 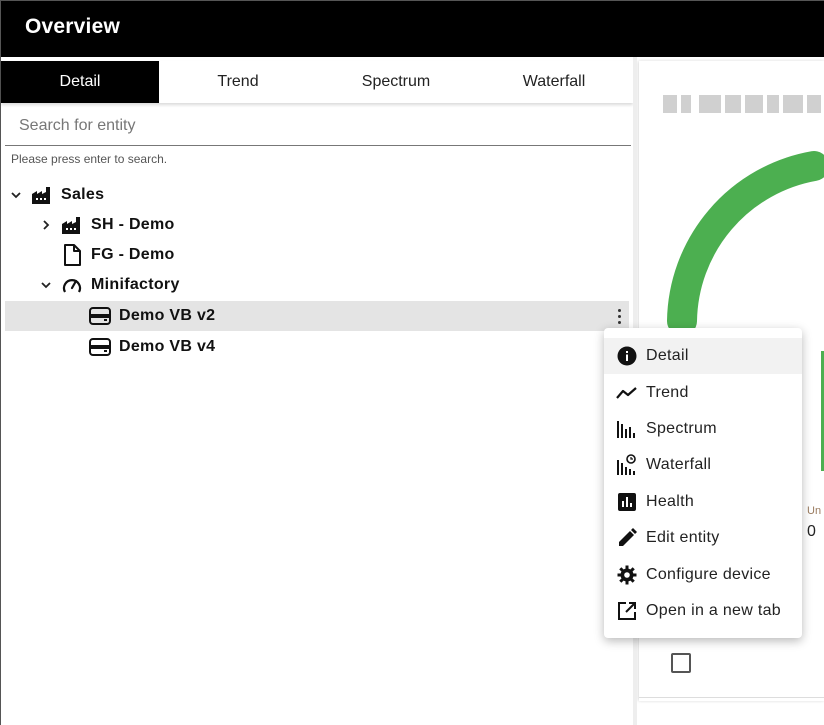 What do you see at coordinates (627, 356) in the screenshot?
I see `info-icon` at bounding box center [627, 356].